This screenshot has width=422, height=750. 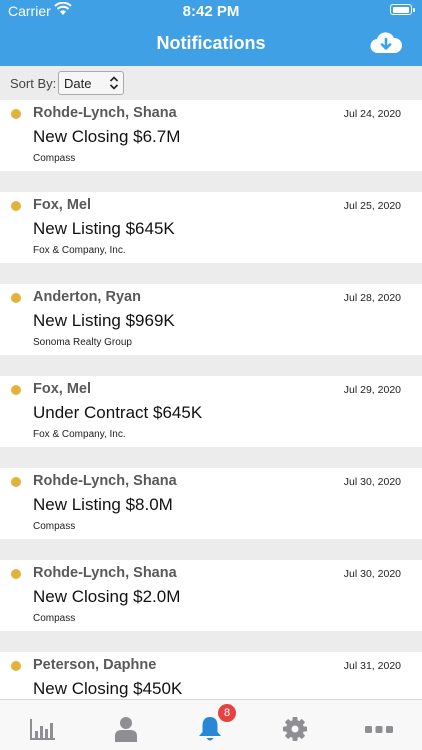 I want to click on notification-headline: New Listing $645K, so click(x=104, y=228).